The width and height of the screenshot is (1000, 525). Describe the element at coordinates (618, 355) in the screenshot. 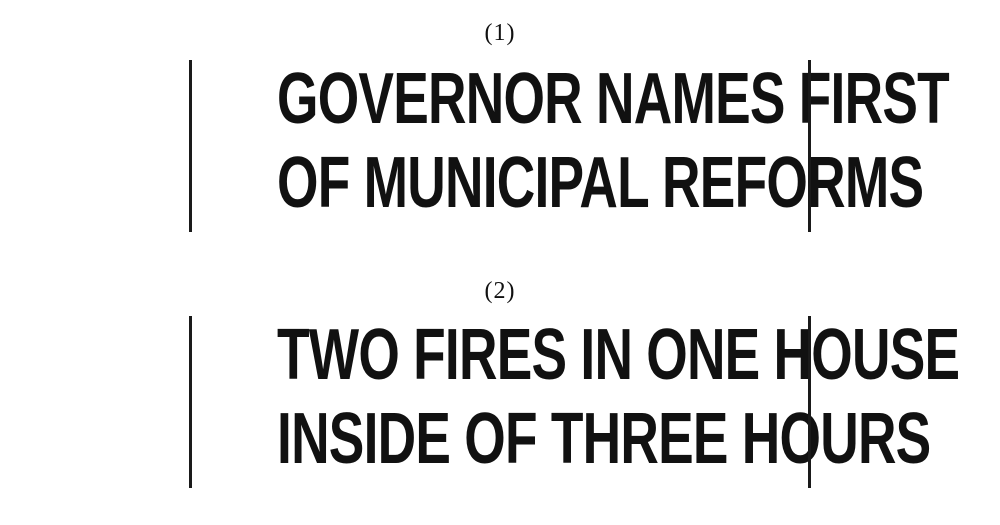

I see `headline-line: TWO FIRES IN ONE HOUSE` at that location.